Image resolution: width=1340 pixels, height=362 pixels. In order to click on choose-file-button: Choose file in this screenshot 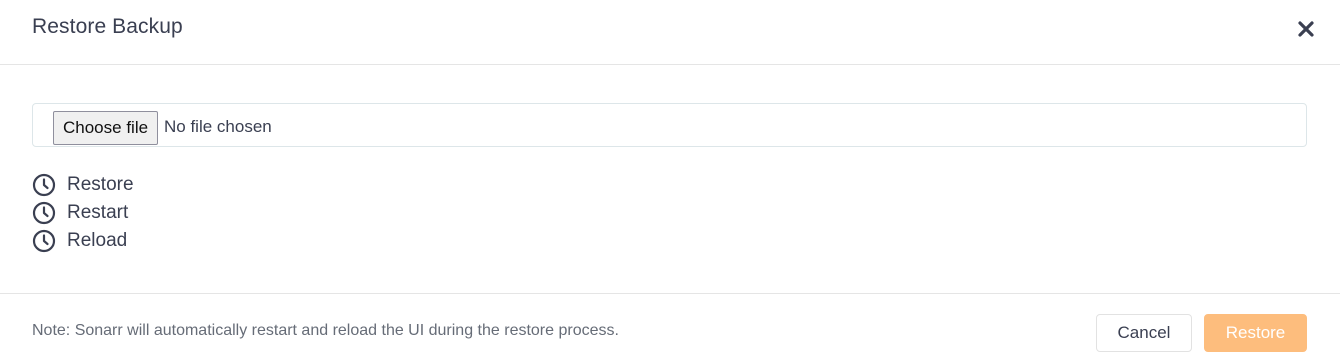, I will do `click(106, 128)`.